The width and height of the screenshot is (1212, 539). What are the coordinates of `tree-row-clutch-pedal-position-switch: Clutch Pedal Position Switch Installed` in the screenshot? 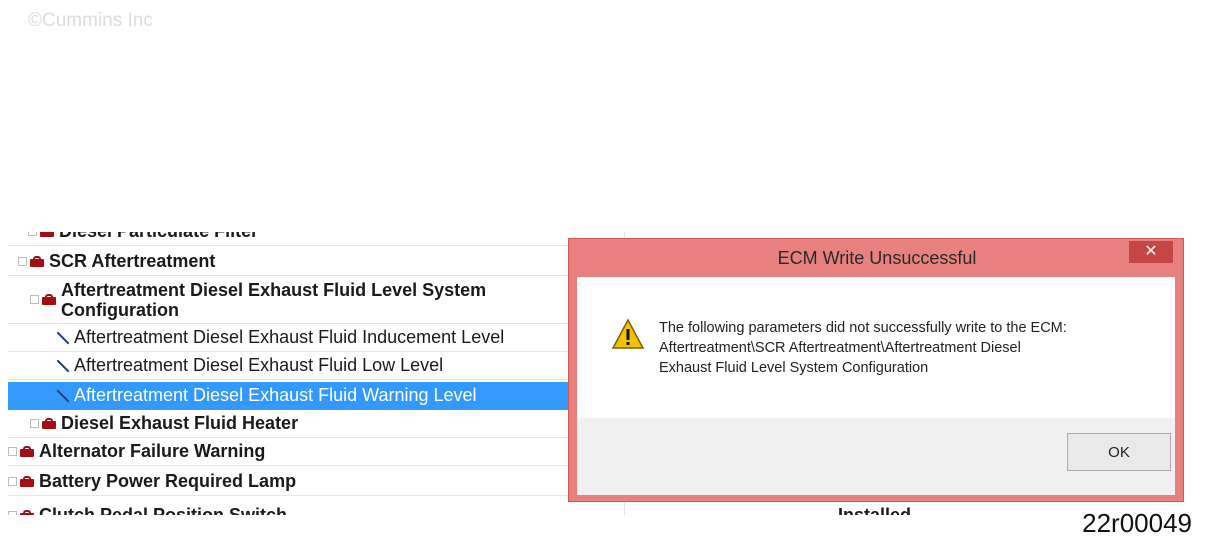 It's located at (596, 508).